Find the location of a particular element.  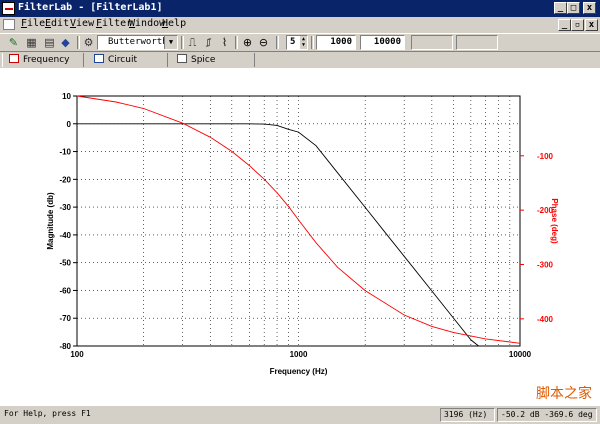

chevron-down-icon: ▼ is located at coordinates (170, 42).